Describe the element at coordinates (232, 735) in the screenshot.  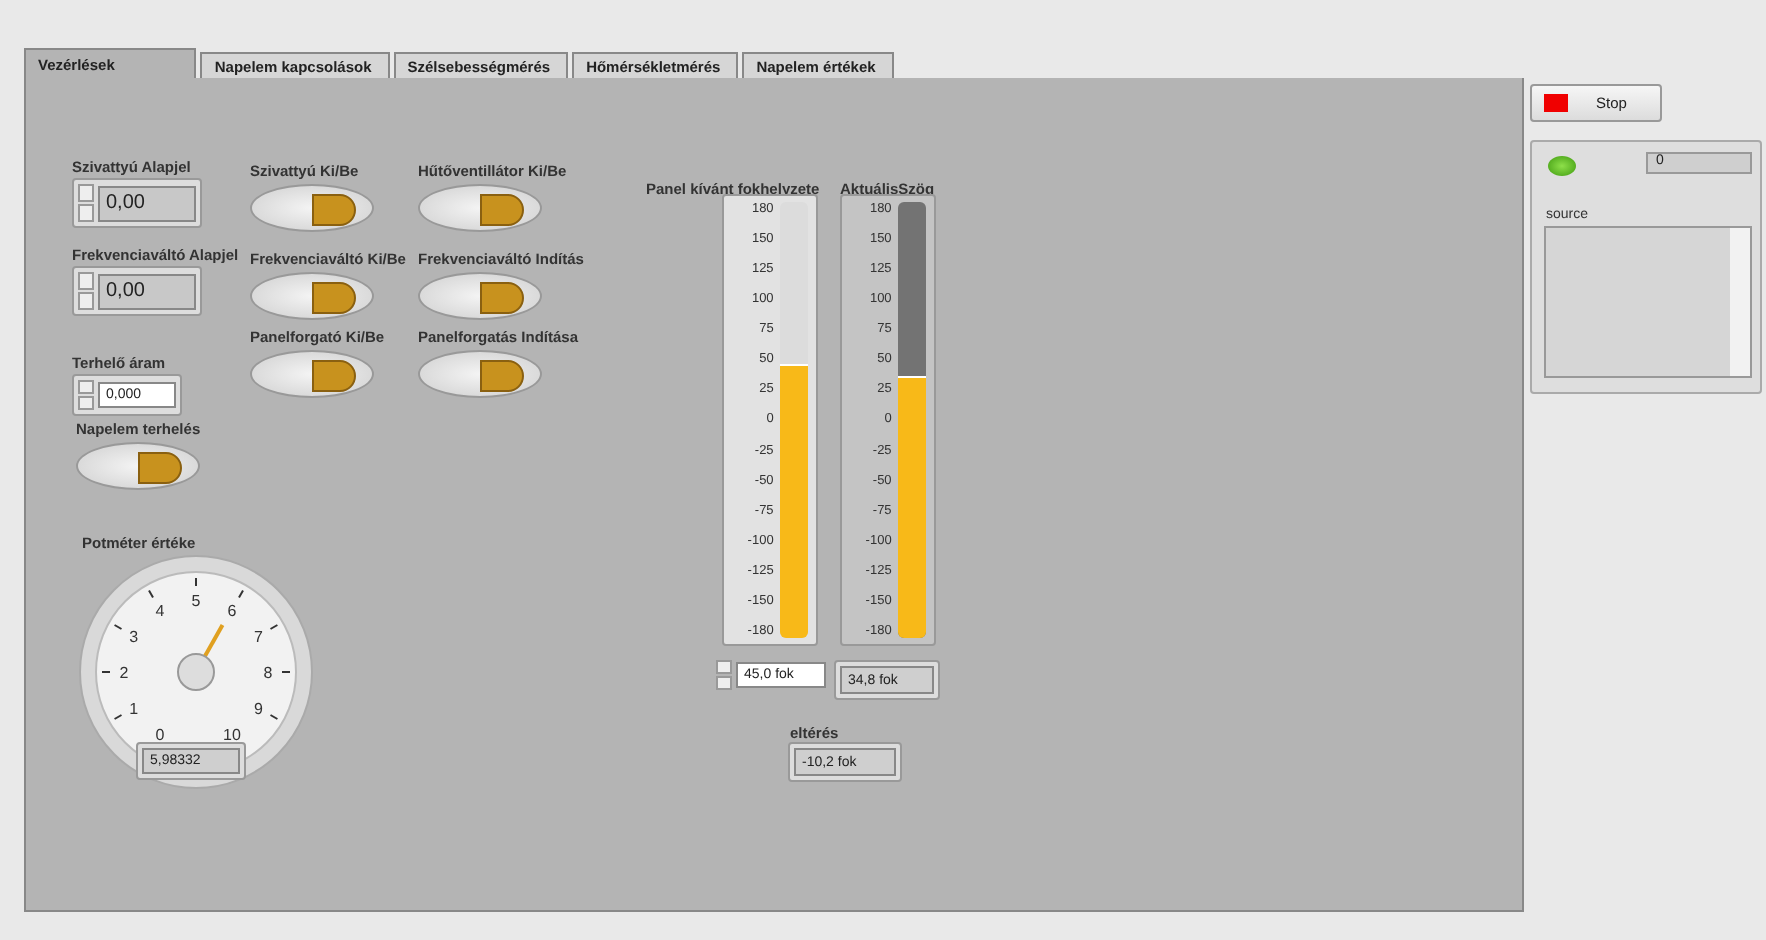
I see `dial-tick-label: 10` at that location.